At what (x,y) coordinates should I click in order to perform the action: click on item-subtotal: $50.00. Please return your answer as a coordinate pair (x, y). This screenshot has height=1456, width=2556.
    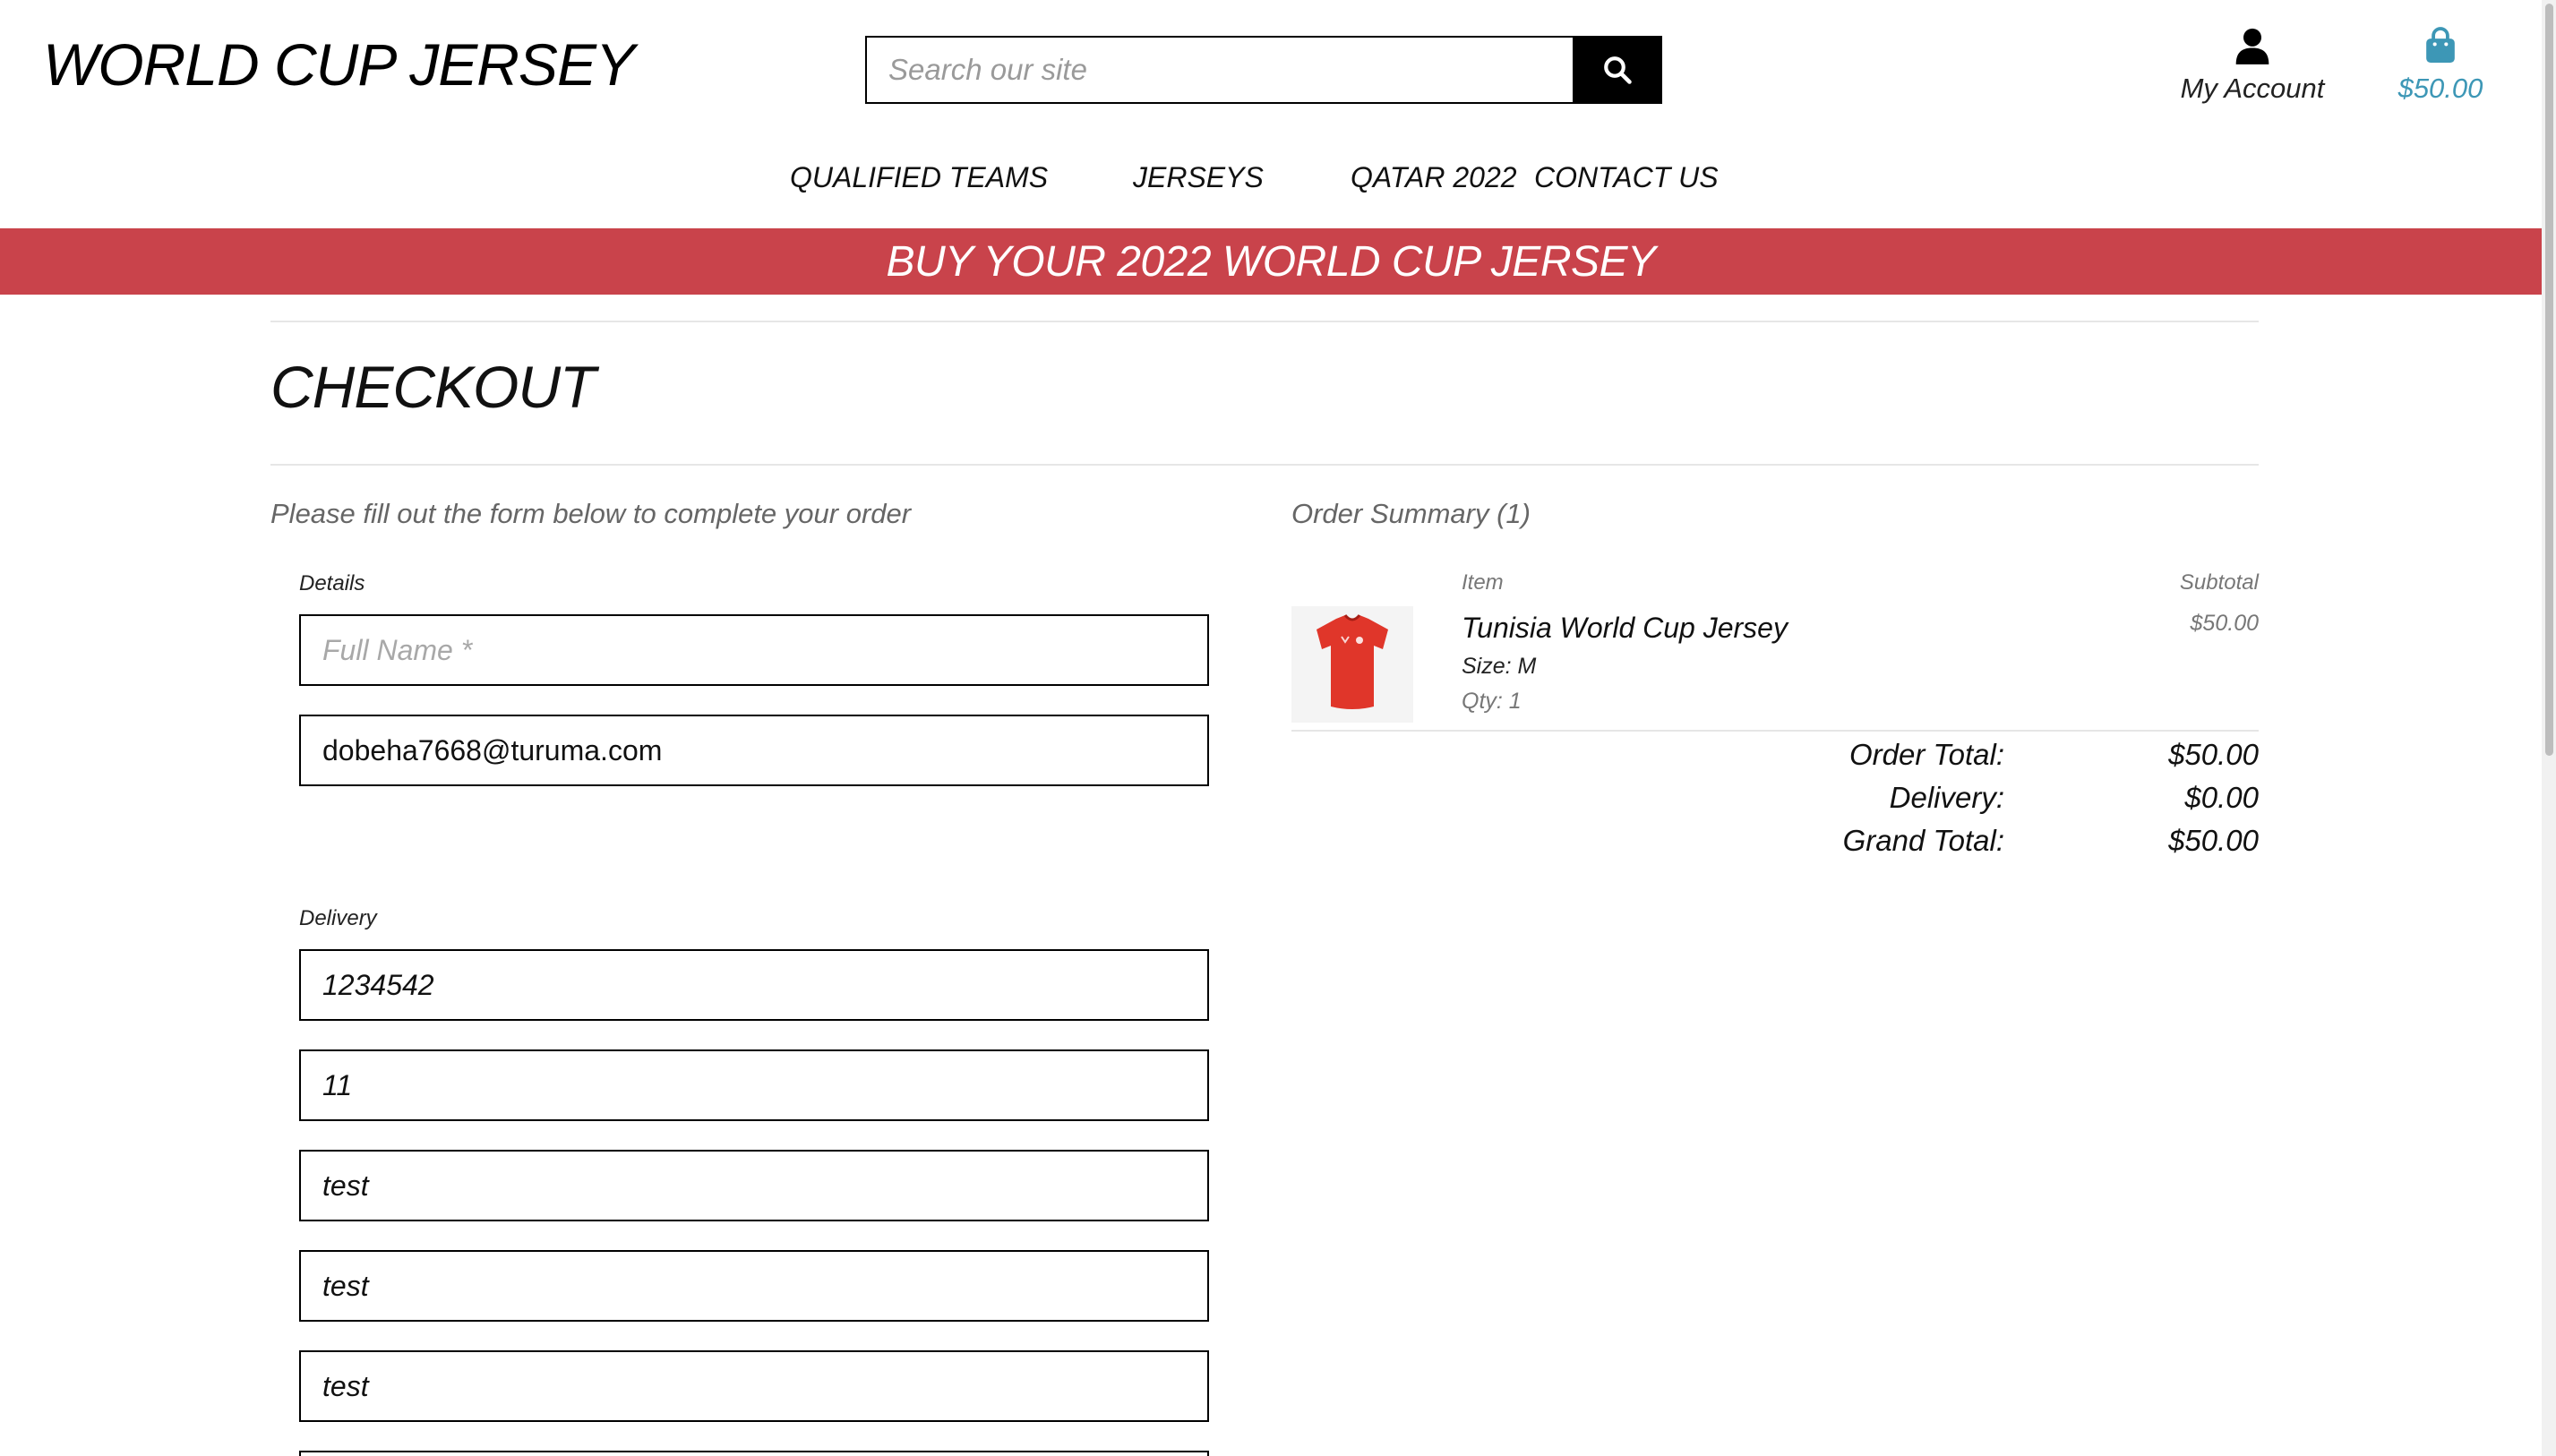
    Looking at the image, I should click on (2224, 623).